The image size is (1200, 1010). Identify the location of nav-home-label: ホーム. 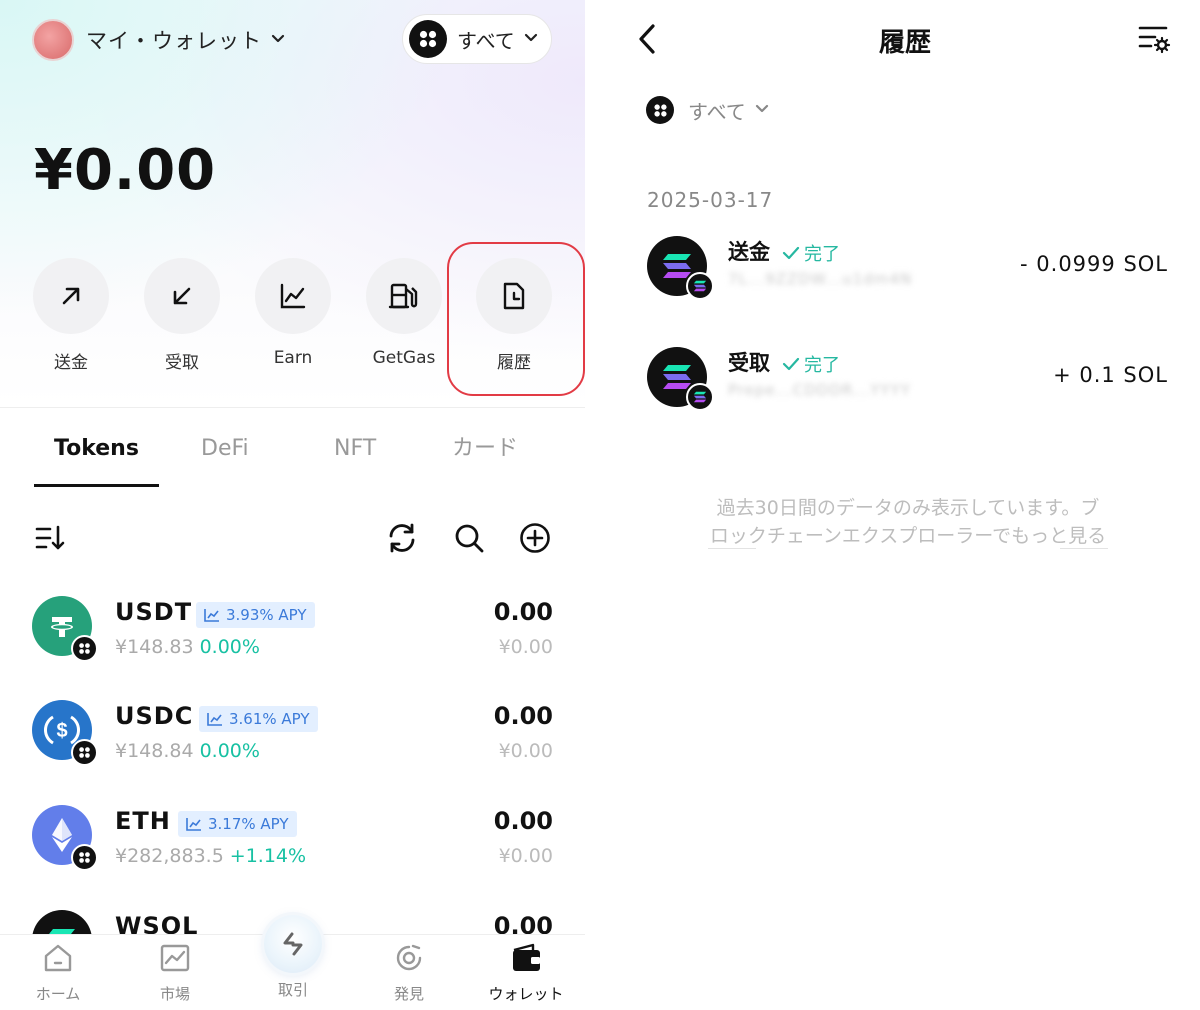
(58, 994).